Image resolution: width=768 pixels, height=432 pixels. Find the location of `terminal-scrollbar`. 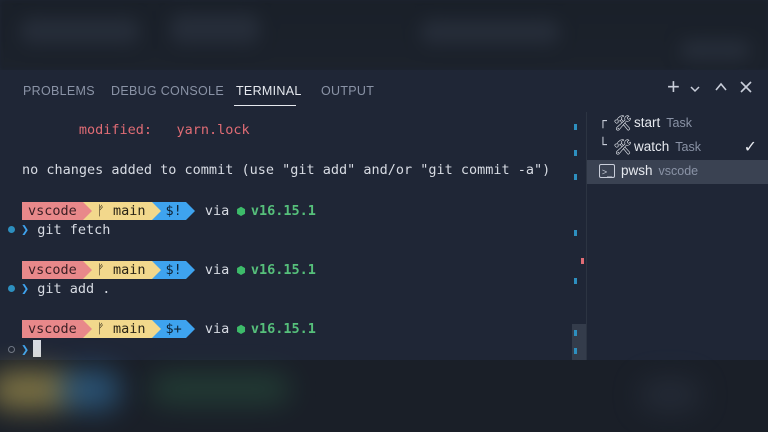

terminal-scrollbar is located at coordinates (579, 236).